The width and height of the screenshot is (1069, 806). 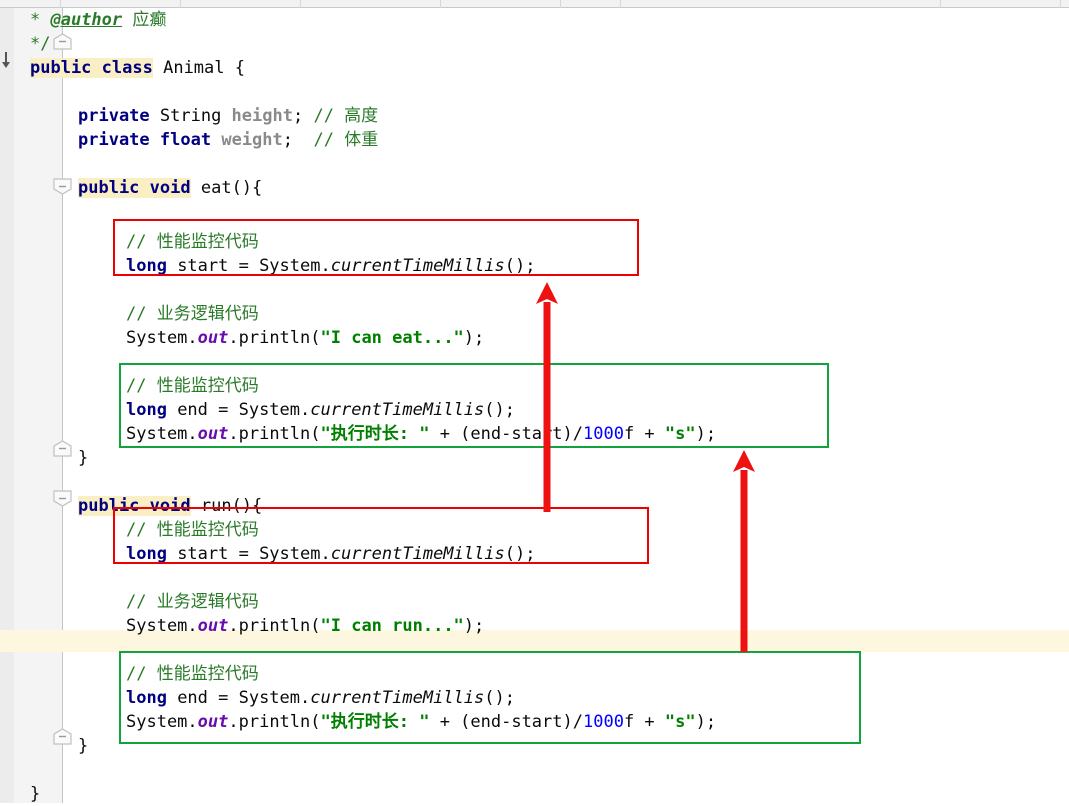 I want to click on toolbar-strip, so click(x=534, y=4).